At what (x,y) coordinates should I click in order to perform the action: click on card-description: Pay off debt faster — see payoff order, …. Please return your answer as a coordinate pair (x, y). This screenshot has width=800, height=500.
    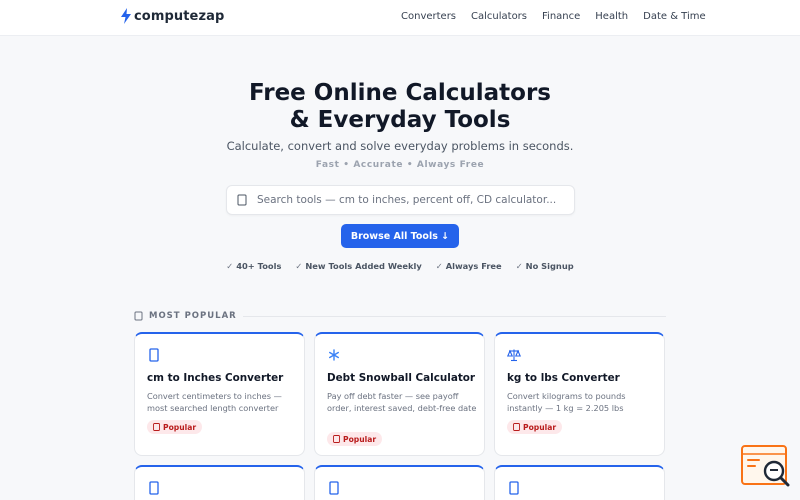
    Looking at the image, I should click on (402, 402).